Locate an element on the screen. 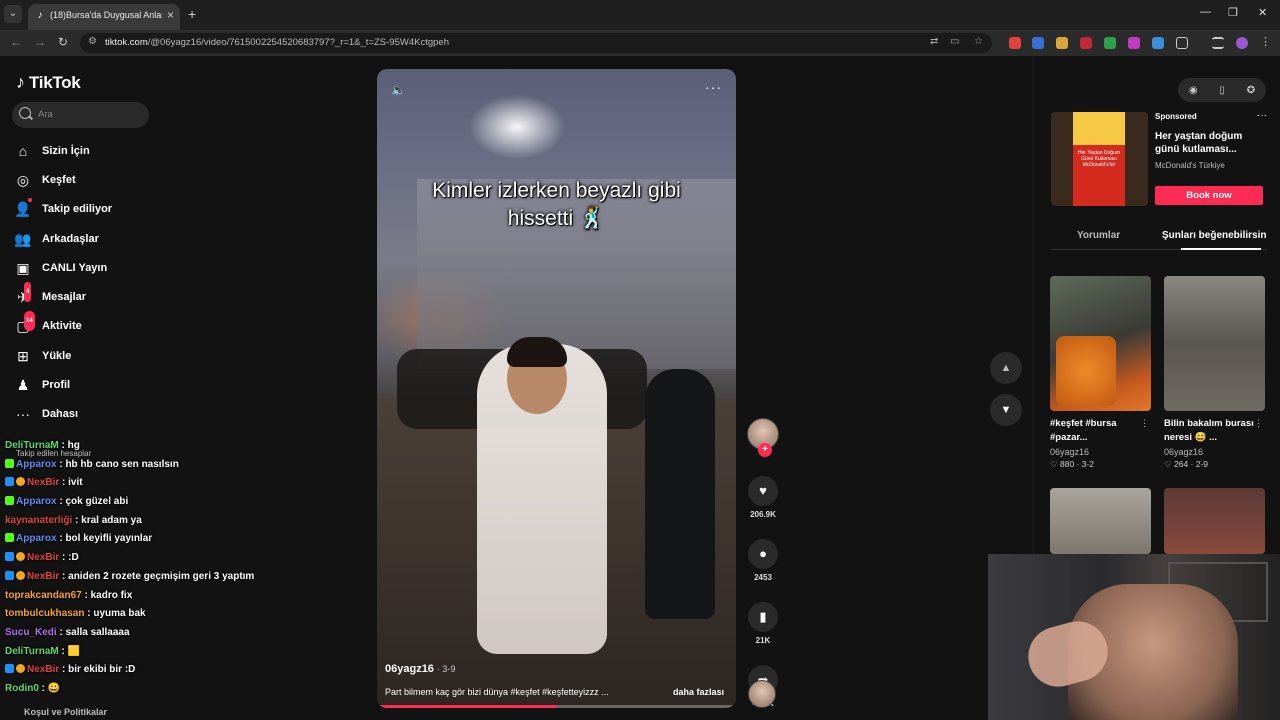 The image size is (1280, 720). restore-button: ❐ is located at coordinates (1233, 12).